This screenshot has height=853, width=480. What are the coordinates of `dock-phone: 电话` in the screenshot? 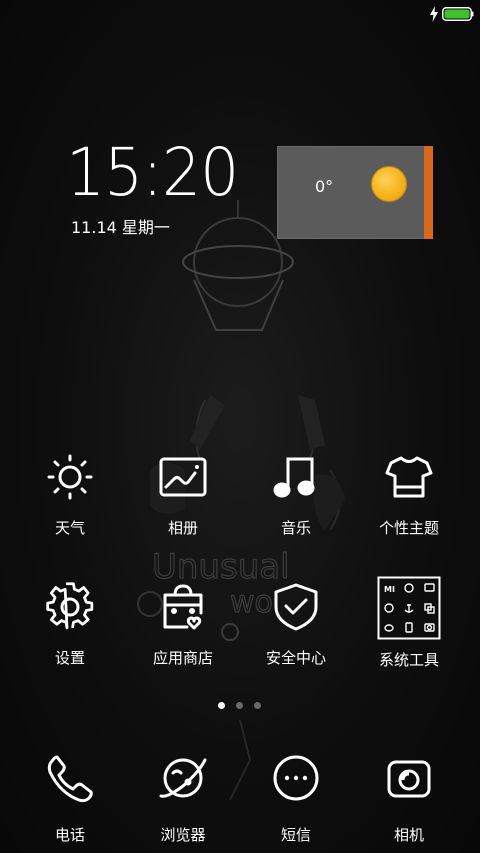 It's located at (70, 798).